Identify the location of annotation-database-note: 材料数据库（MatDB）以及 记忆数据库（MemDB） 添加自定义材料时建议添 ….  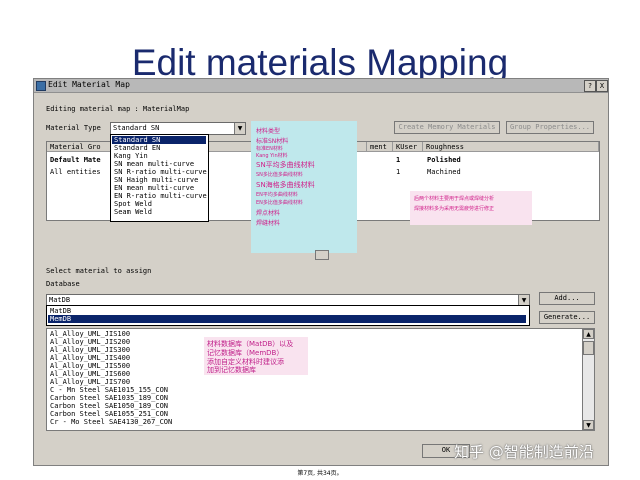
(256, 356).